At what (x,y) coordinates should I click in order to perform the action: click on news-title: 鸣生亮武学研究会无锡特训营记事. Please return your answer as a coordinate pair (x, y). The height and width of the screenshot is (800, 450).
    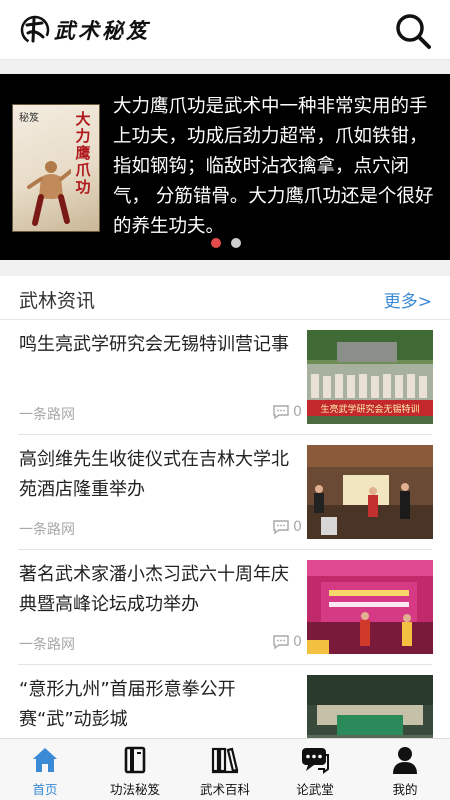
    Looking at the image, I should click on (154, 344).